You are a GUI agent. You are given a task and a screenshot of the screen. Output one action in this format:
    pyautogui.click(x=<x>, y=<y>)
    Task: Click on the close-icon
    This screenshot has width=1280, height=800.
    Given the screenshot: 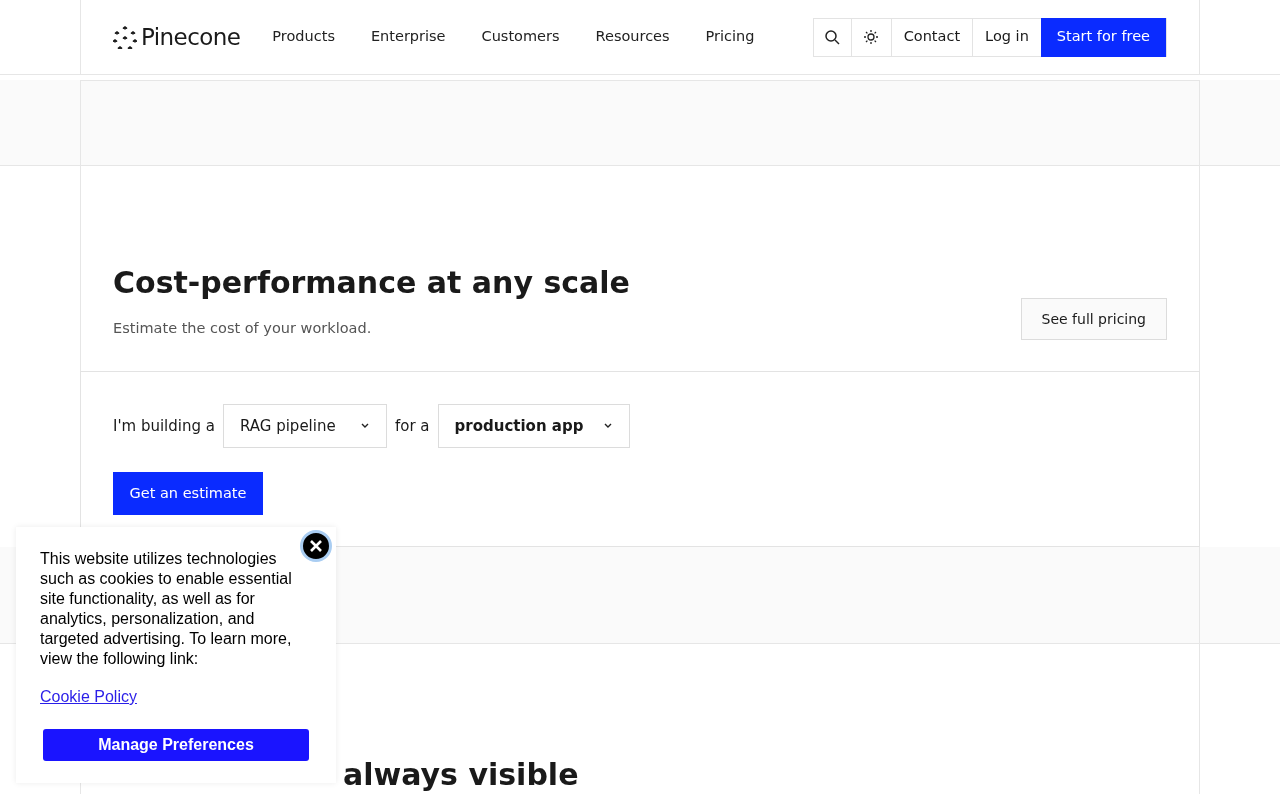 What is the action you would take?
    pyautogui.click(x=316, y=546)
    